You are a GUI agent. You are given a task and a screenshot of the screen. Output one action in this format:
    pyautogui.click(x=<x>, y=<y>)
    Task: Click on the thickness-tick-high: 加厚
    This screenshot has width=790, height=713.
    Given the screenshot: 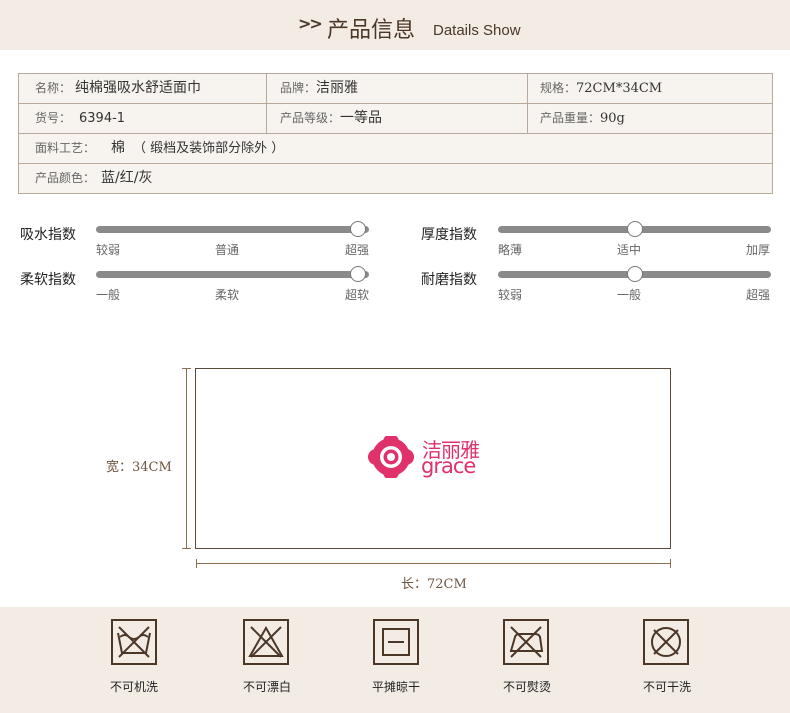 What is the action you would take?
    pyautogui.click(x=758, y=250)
    